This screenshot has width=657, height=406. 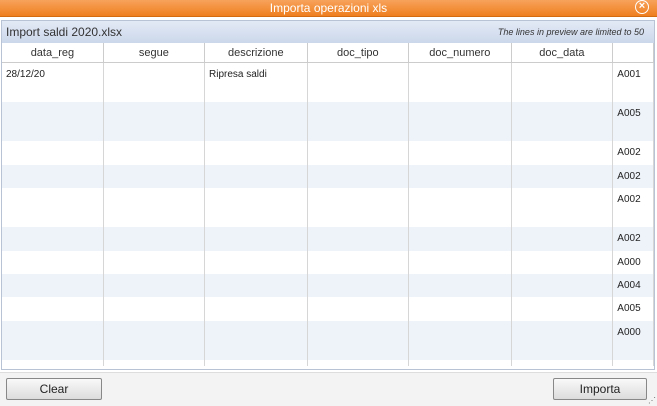 What do you see at coordinates (53, 82) in the screenshot?
I see `table-cell: 28/12/20` at bounding box center [53, 82].